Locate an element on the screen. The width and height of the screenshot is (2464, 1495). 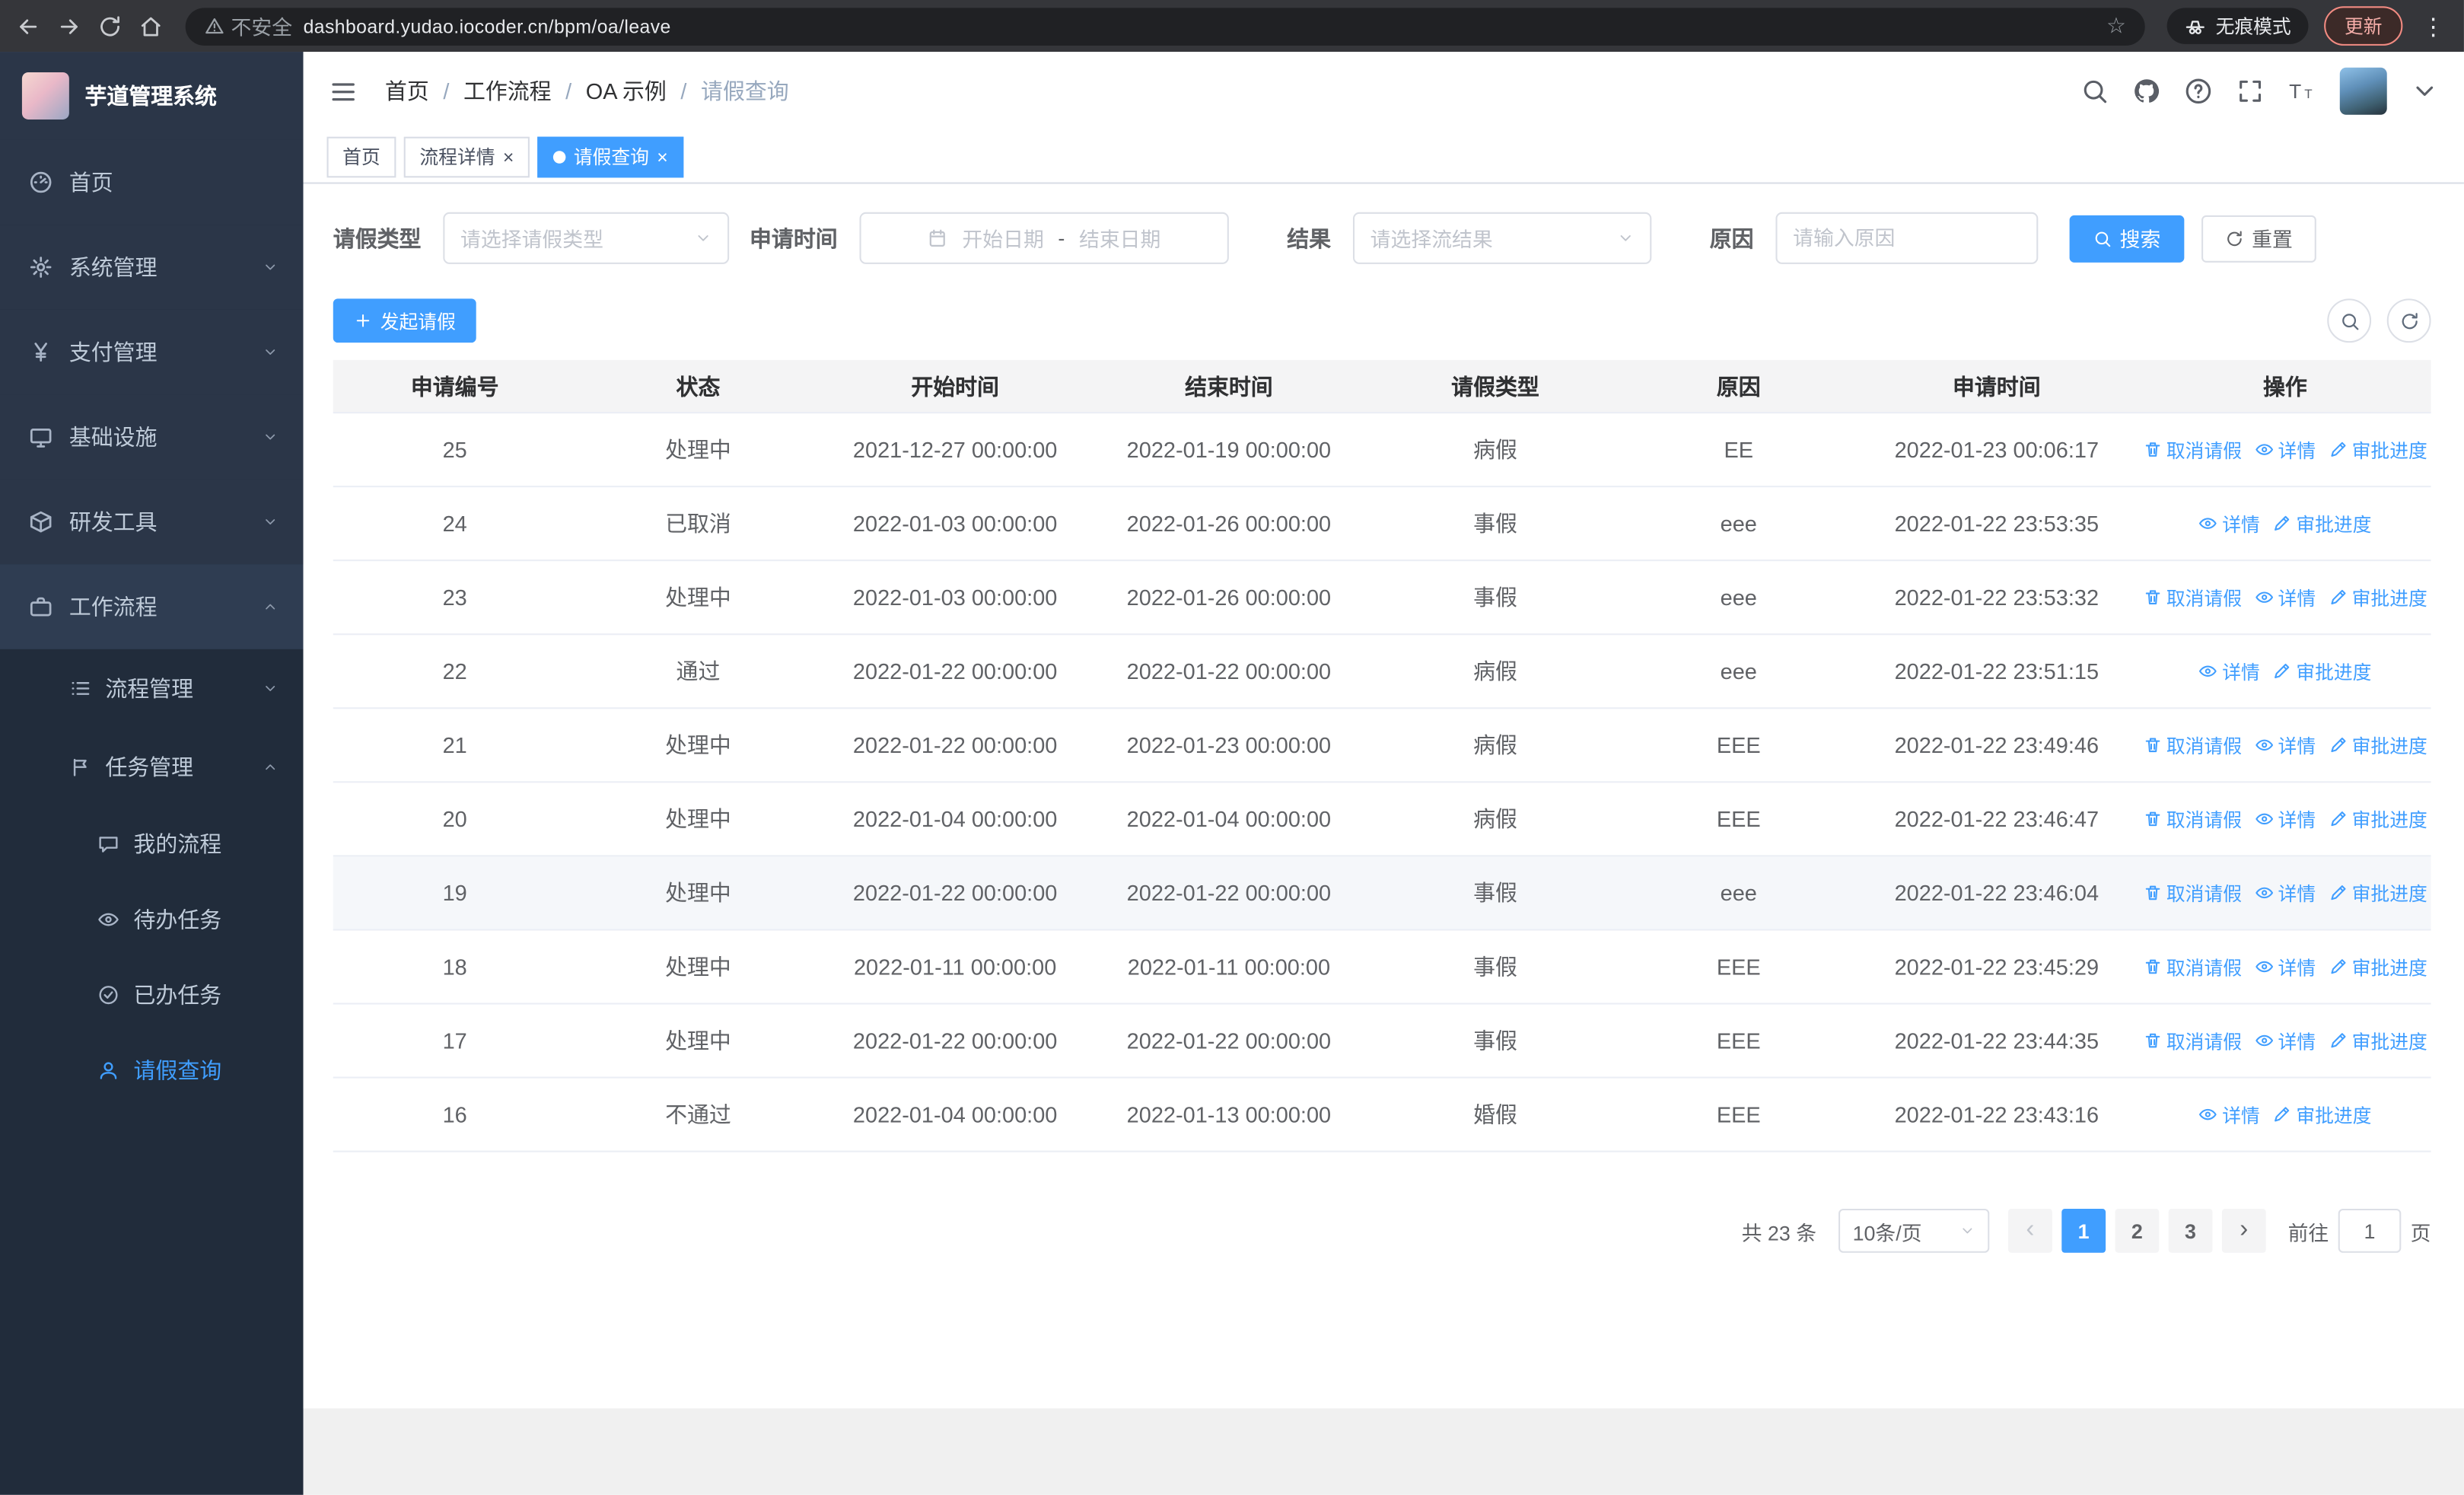
sidebar-item-system: 系统管理 is located at coordinates (152, 268).